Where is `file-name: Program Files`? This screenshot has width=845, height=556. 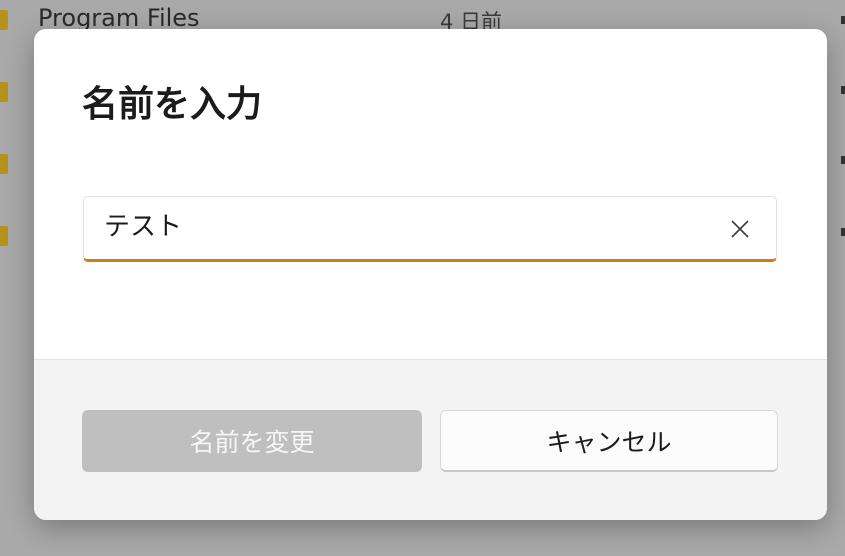 file-name: Program Files is located at coordinates (119, 18).